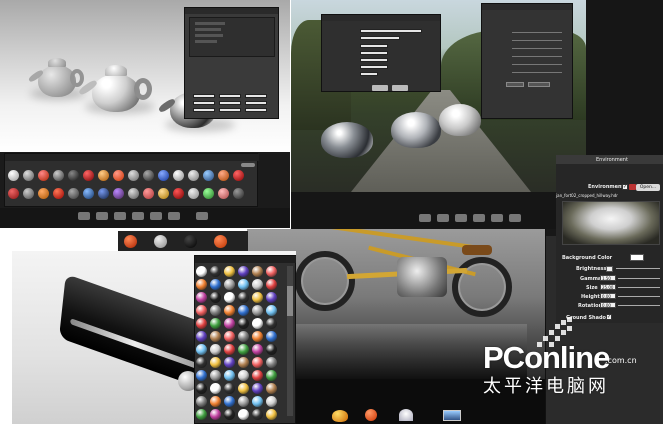  Describe the element at coordinates (138, 216) in the screenshot. I see `screenshot-icon` at that location.